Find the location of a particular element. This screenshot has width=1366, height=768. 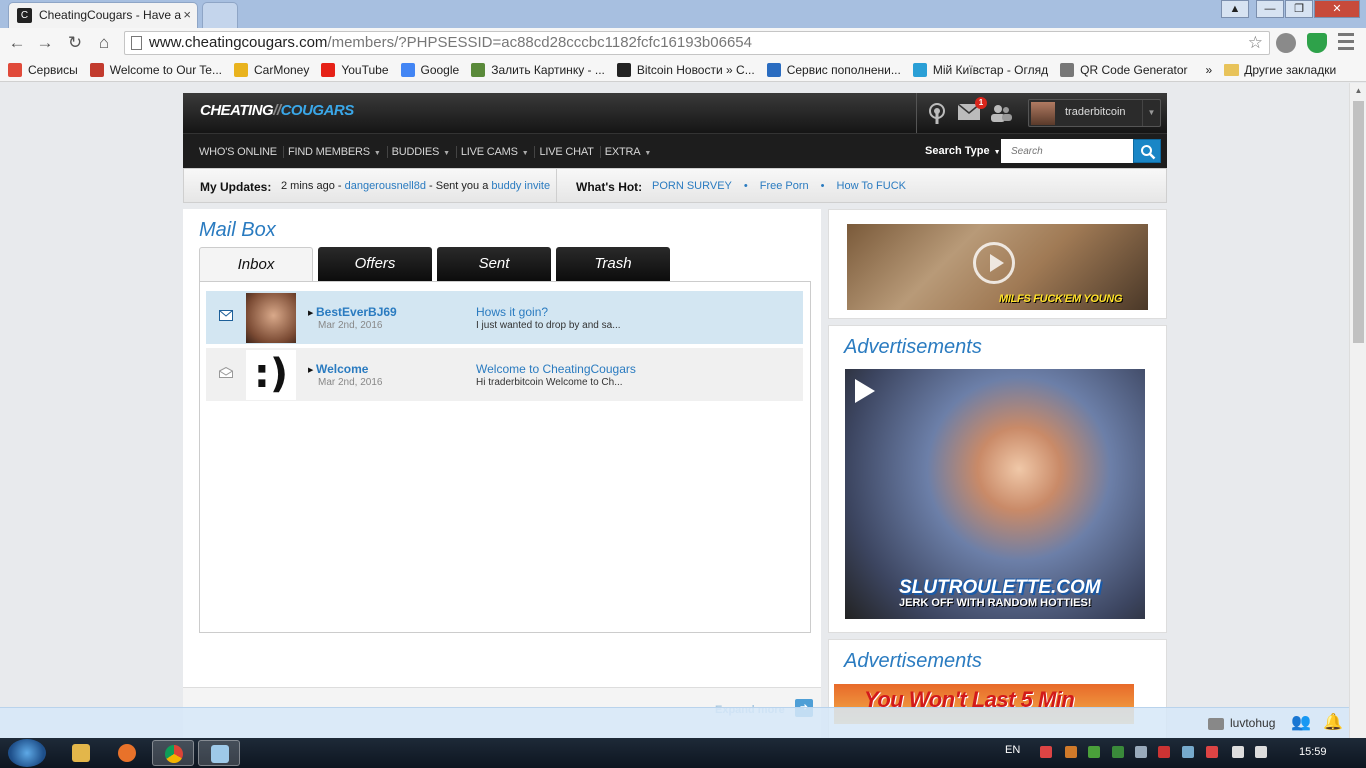

bookmark-item: YouTube is located at coordinates (355, 69).